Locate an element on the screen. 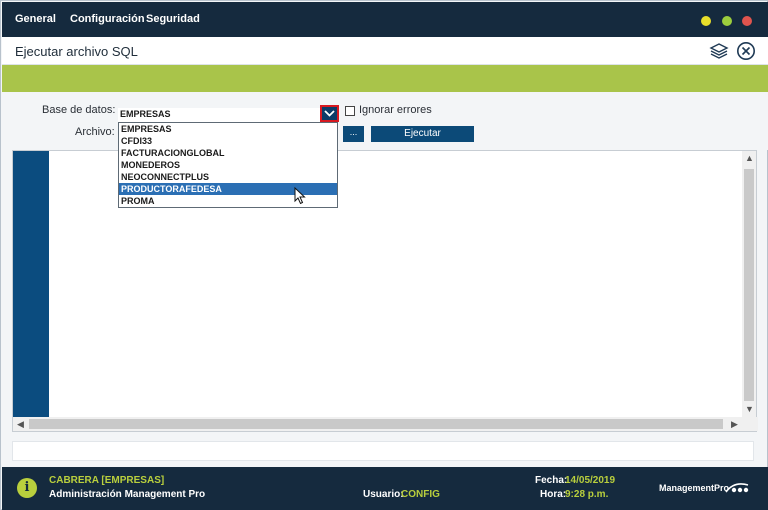 This screenshot has width=768, height=510. maximize-dot is located at coordinates (727, 21).